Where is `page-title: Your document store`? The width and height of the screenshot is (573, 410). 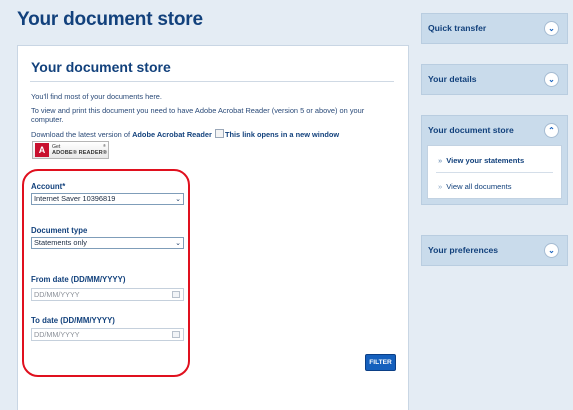
page-title: Your document store is located at coordinates (110, 19).